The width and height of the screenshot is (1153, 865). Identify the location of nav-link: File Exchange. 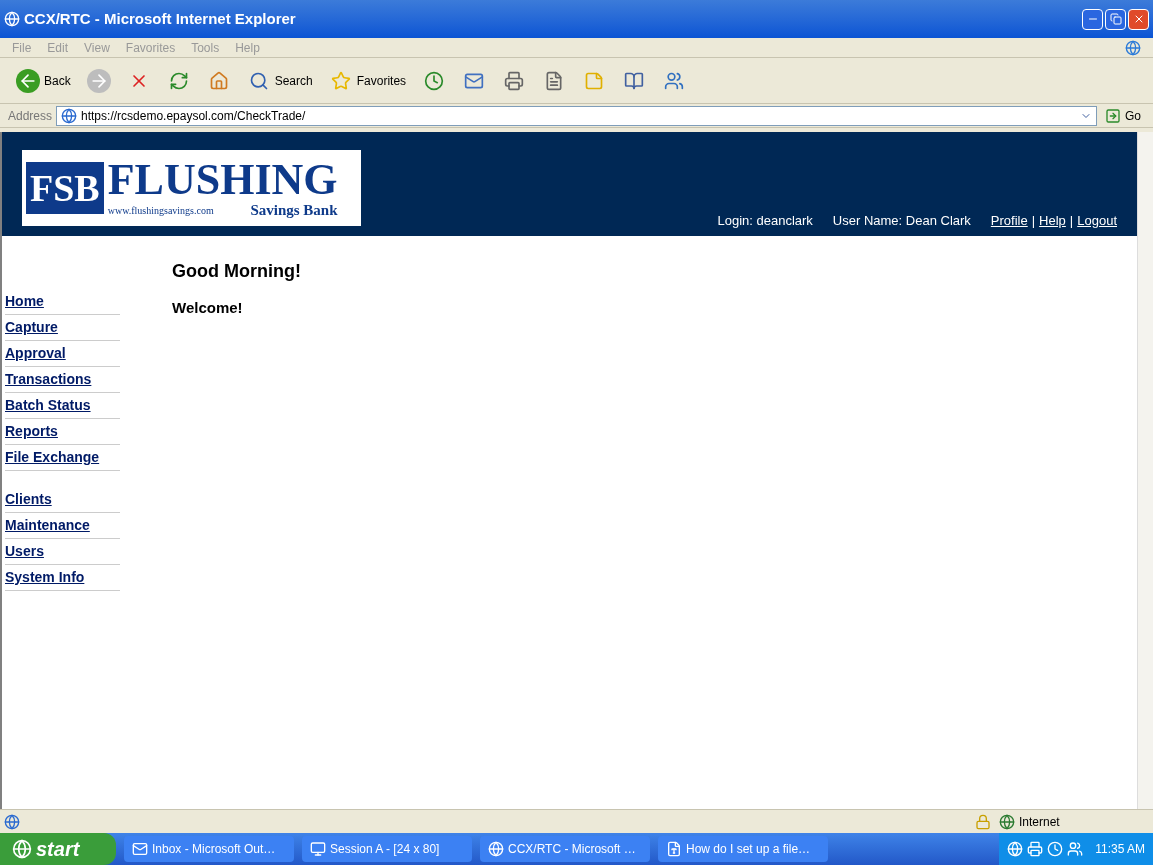
(62, 458).